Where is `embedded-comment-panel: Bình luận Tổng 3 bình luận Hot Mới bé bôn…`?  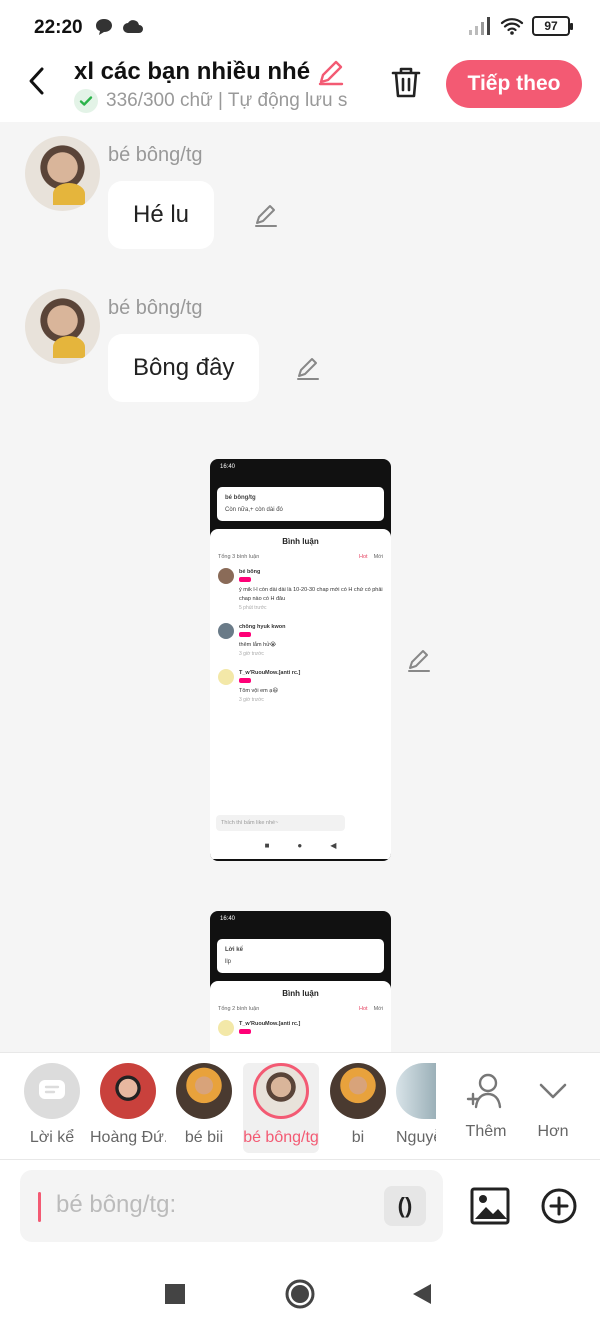
embedded-comment-panel: Bình luận Tổng 3 bình luận Hot Mới bé bôn… is located at coordinates (300, 694).